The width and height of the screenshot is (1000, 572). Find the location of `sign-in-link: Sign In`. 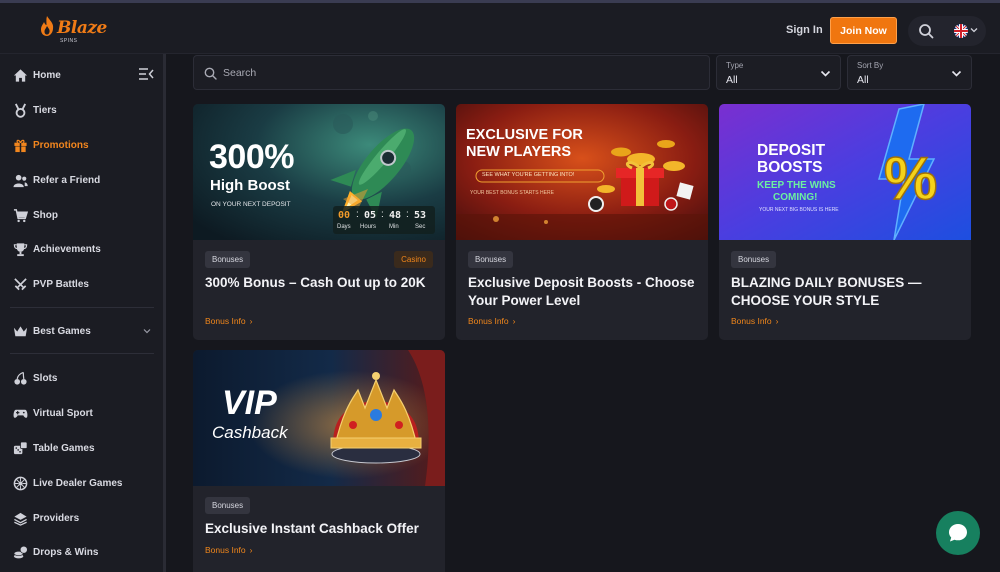

sign-in-link: Sign In is located at coordinates (804, 30).